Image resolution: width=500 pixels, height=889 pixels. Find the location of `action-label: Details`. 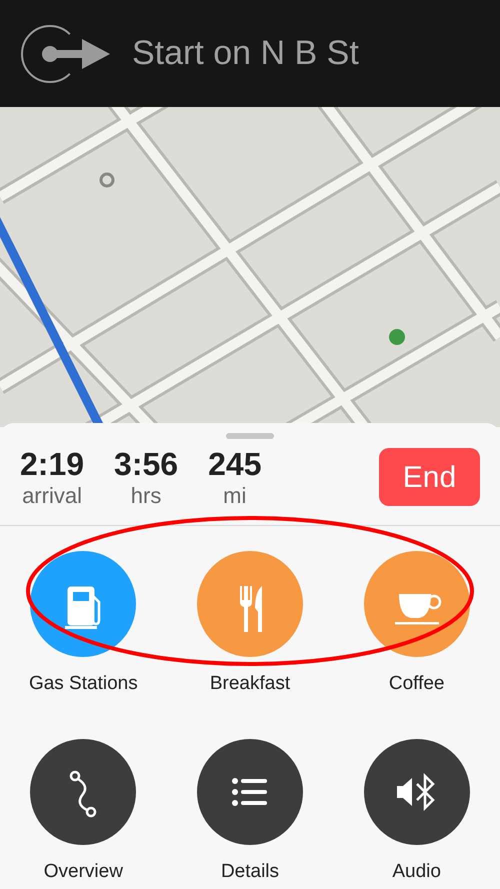

action-label: Details is located at coordinates (250, 872).